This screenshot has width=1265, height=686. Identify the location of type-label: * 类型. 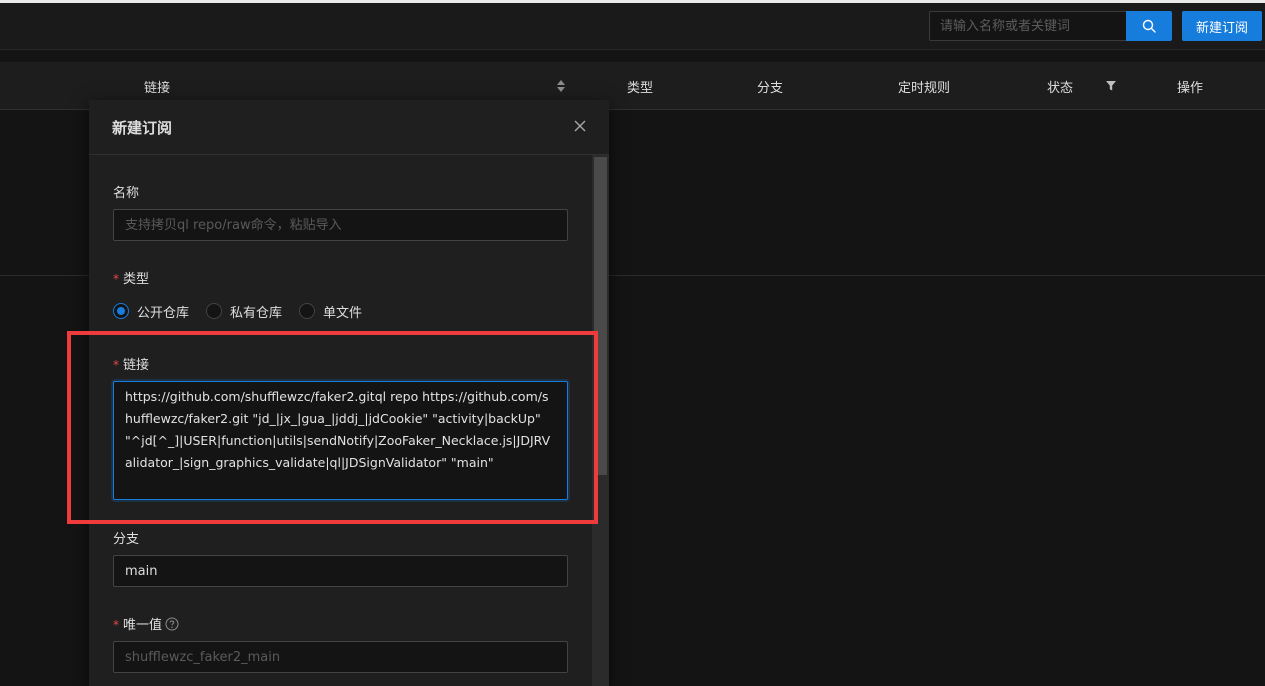
(131, 277).